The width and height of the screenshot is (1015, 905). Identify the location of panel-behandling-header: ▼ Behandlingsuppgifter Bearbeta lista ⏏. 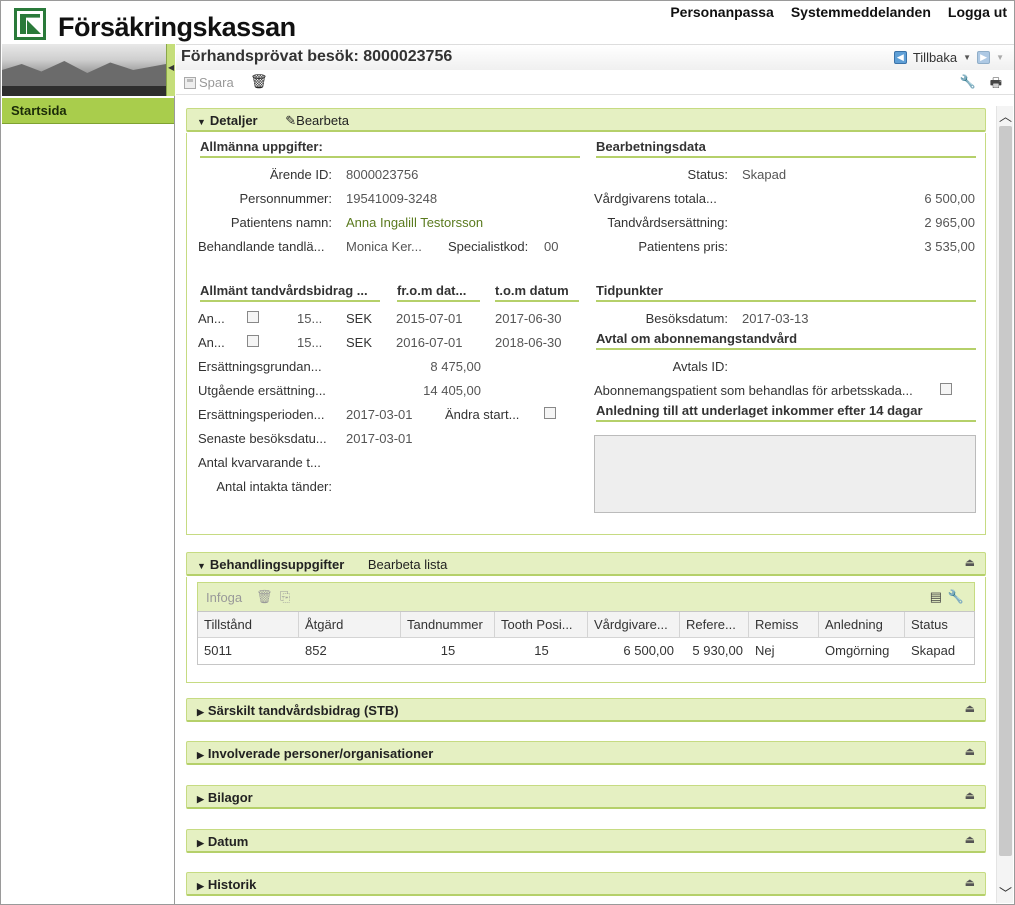
(586, 564).